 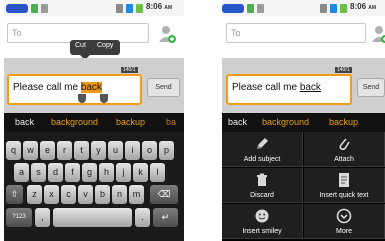 I want to click on key: c, so click(x=68, y=194).